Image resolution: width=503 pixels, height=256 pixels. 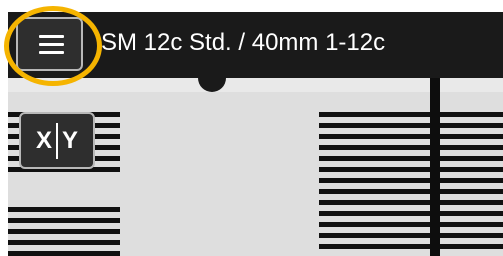 What do you see at coordinates (43, 140) in the screenshot?
I see `x-label: X` at bounding box center [43, 140].